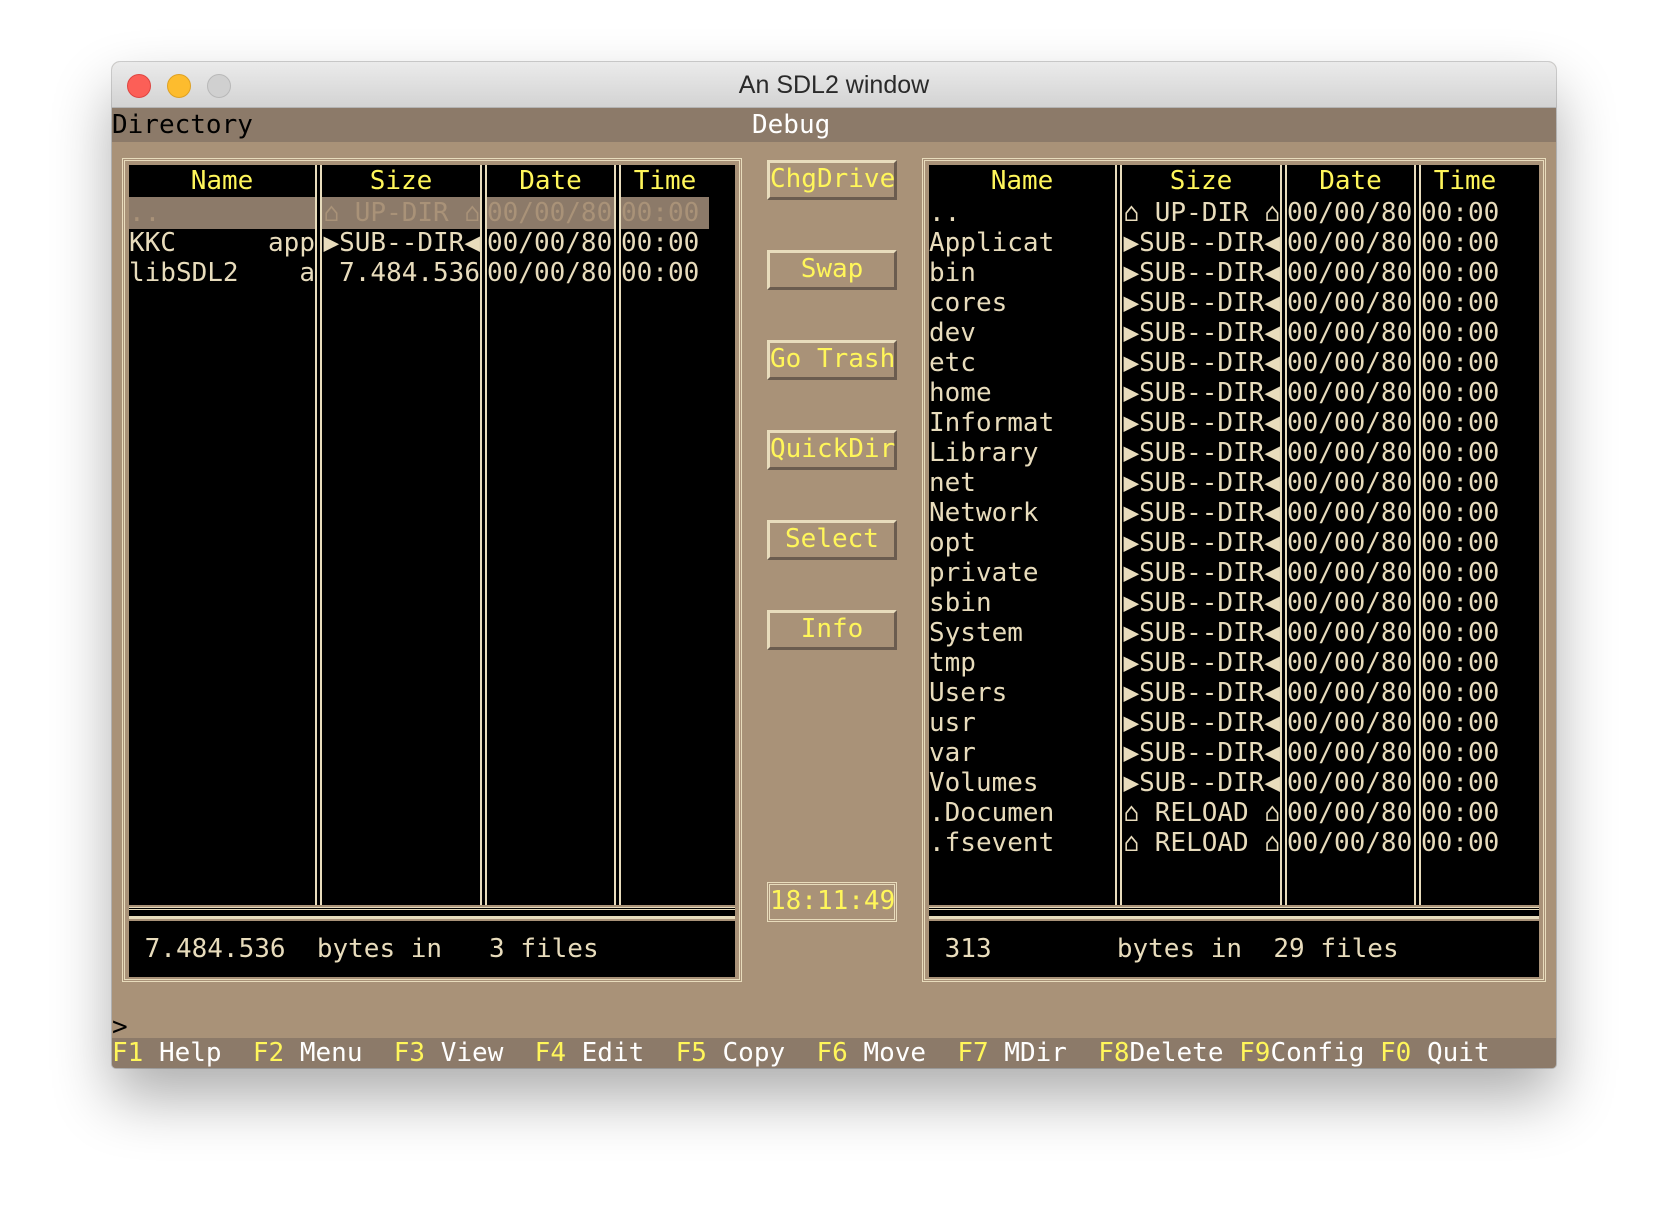  I want to click on left-col-name-header: Name, so click(222, 181).